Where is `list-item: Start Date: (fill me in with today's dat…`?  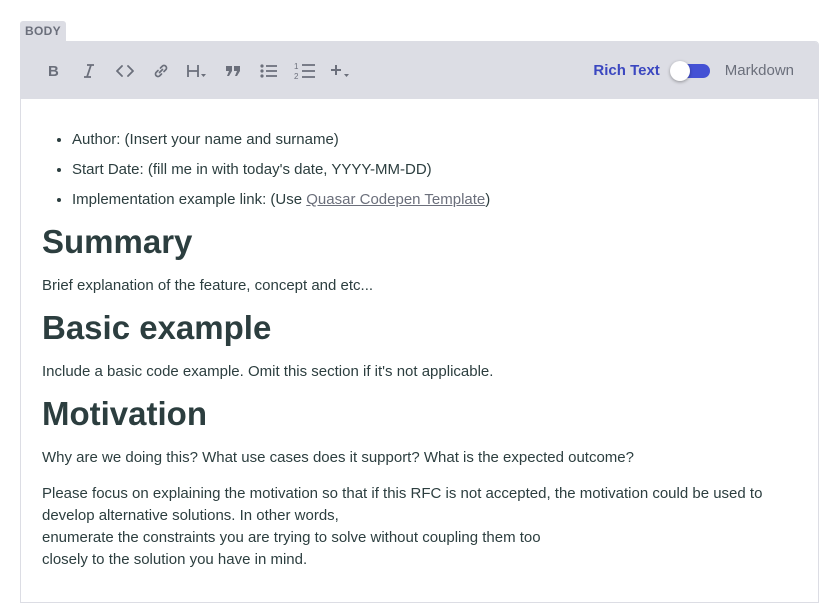 list-item: Start Date: (fill me in with today's dat… is located at coordinates (435, 170).